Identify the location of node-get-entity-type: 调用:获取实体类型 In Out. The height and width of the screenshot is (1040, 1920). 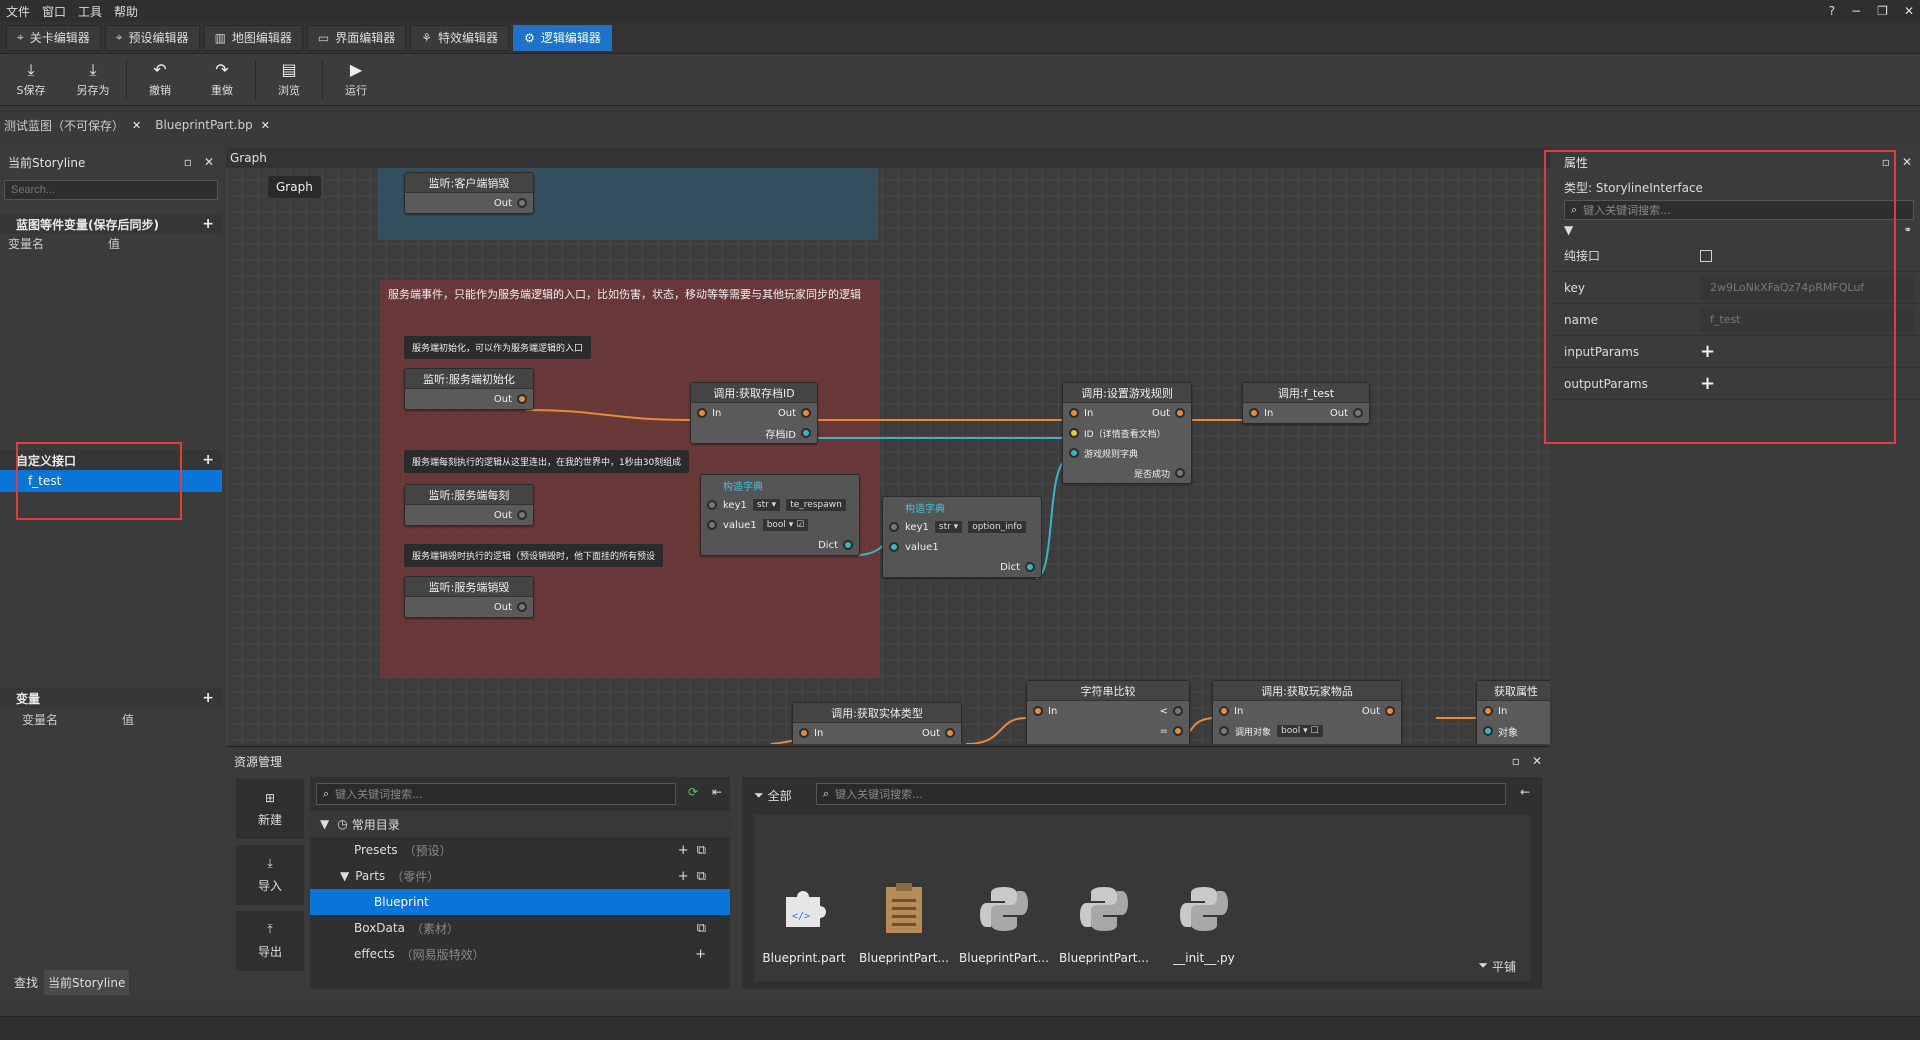
(877, 723).